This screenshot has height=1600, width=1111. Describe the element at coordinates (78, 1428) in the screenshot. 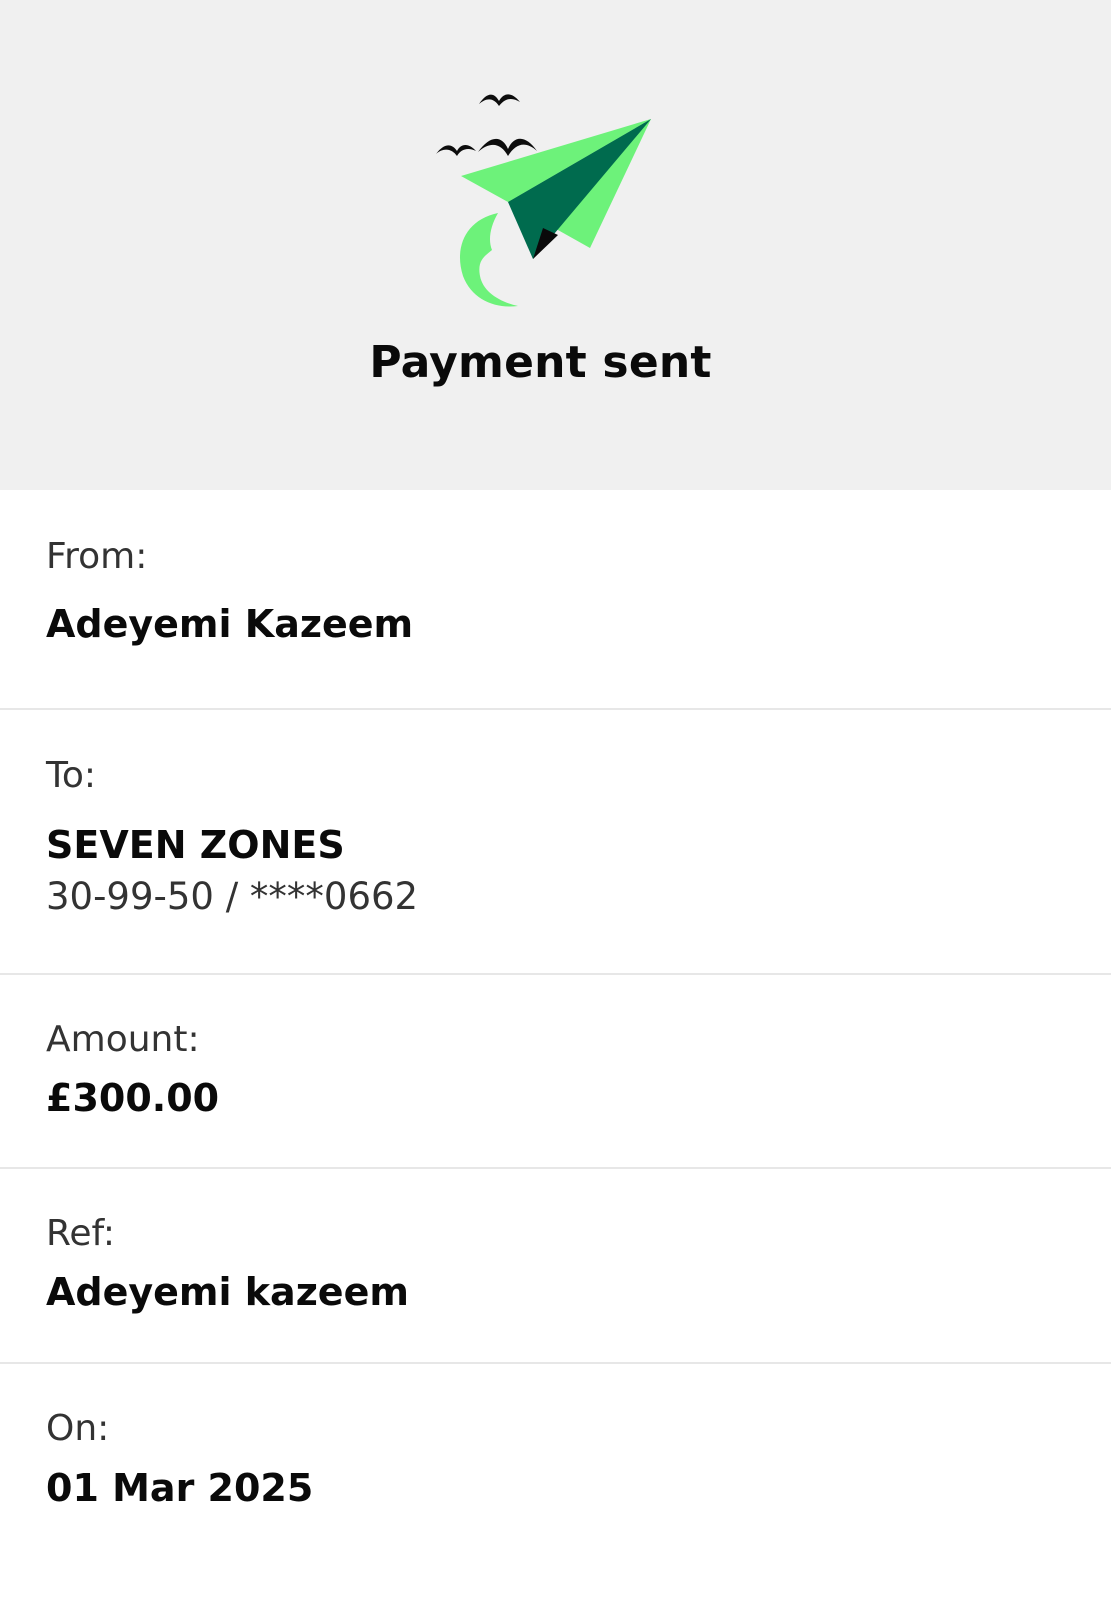

I see `on-label: On:` at that location.